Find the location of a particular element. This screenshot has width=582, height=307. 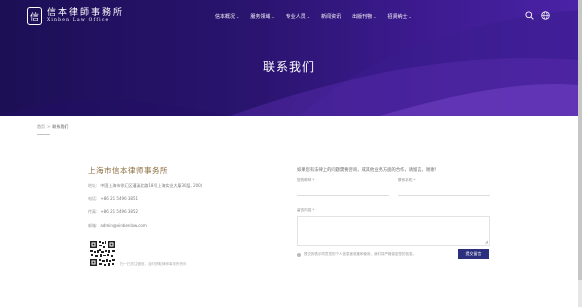

breadcrumb-current: 联系我们 is located at coordinates (60, 126).